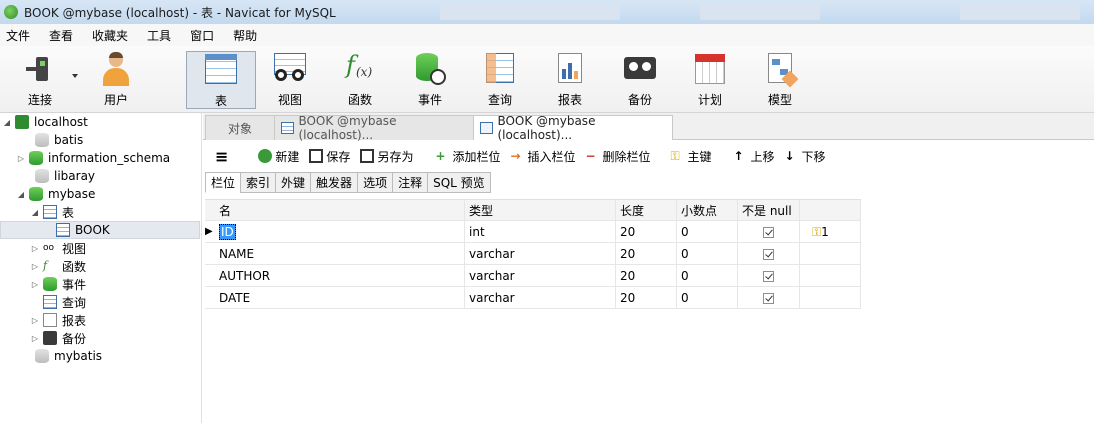 Image resolution: width=1094 pixels, height=423 pixels. Describe the element at coordinates (93, 158) in the screenshot. I see `tree-db-information-schema: ▷ information_schema` at that location.